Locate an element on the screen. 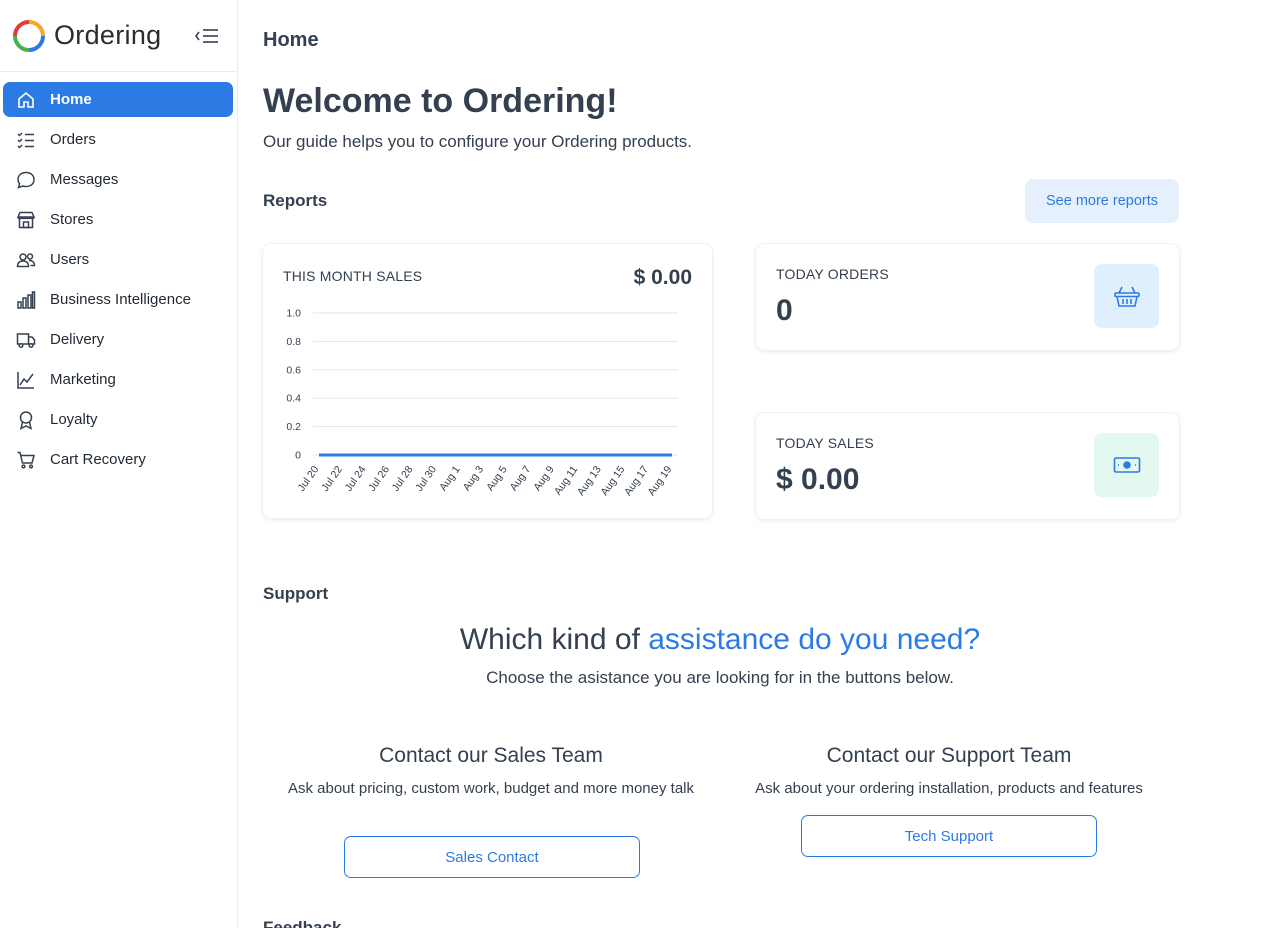  brand-name: Ordering is located at coordinates (108, 35).